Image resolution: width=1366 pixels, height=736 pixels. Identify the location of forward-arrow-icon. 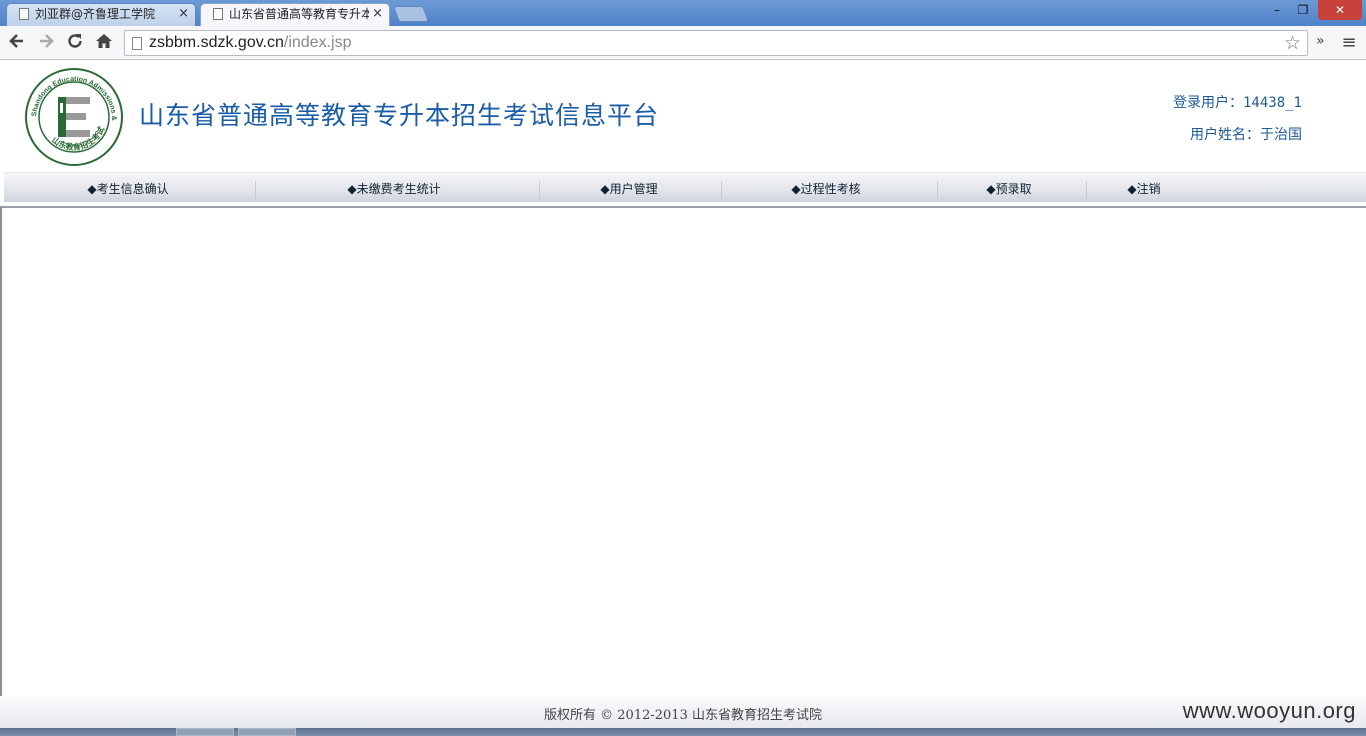
(46, 43).